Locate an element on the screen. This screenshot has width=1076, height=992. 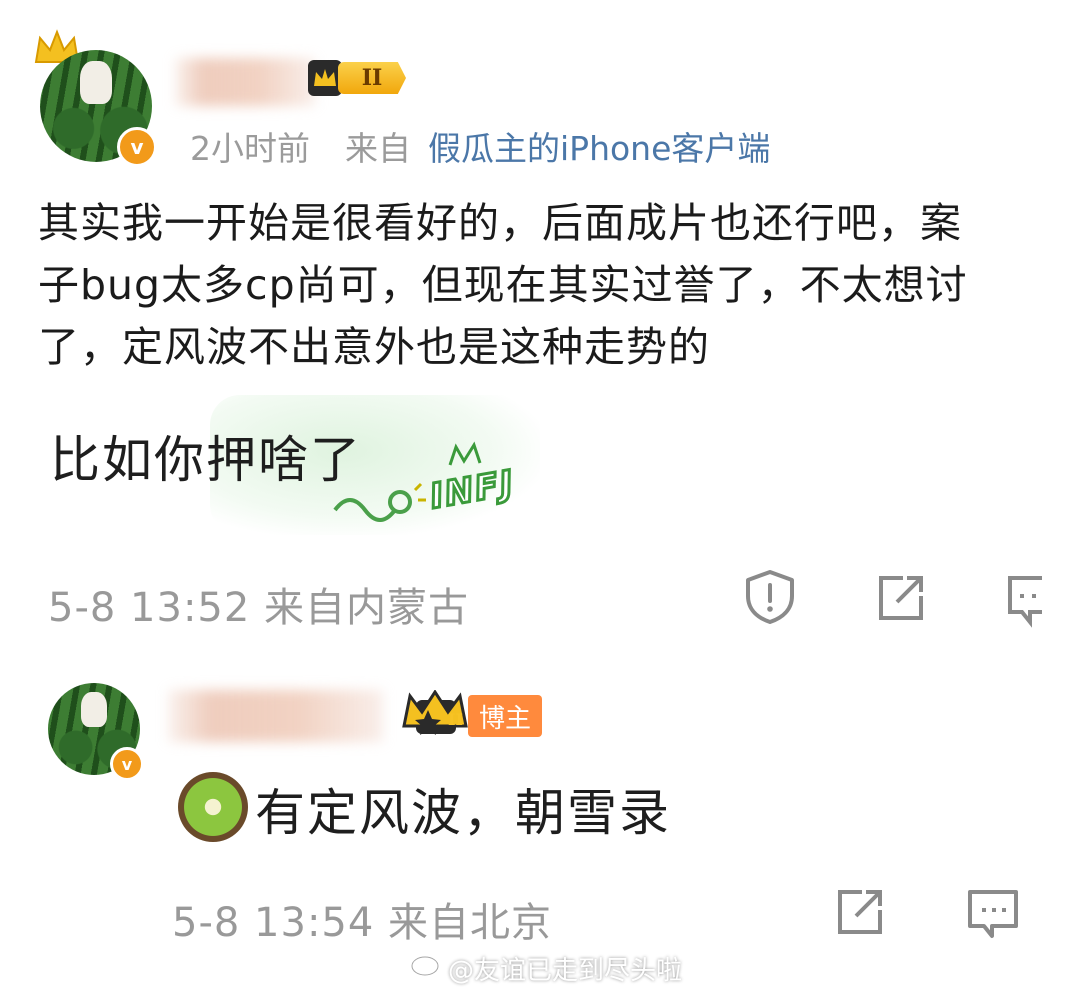
comment-timestamp: 5-8 13:52 来自内蒙古 is located at coordinates (259, 608).